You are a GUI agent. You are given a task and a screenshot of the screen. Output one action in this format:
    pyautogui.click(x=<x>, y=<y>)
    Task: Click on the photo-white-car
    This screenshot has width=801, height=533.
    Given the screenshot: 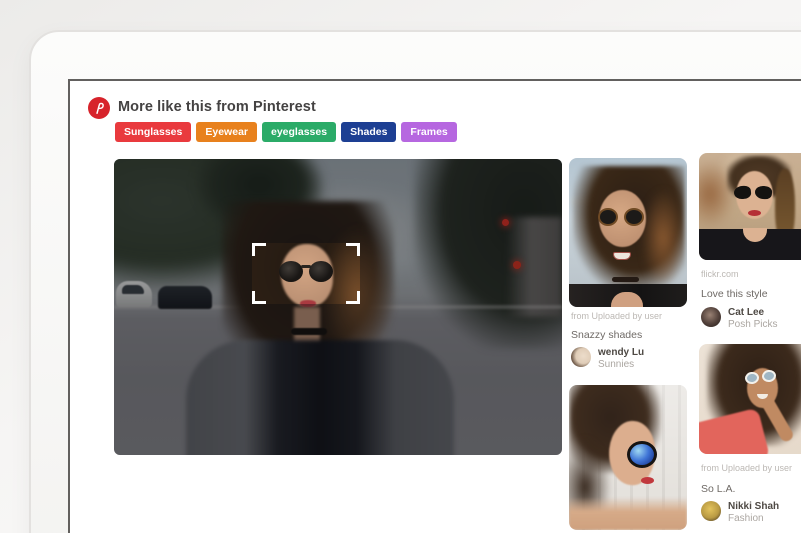 What is the action you would take?
    pyautogui.click(x=134, y=294)
    